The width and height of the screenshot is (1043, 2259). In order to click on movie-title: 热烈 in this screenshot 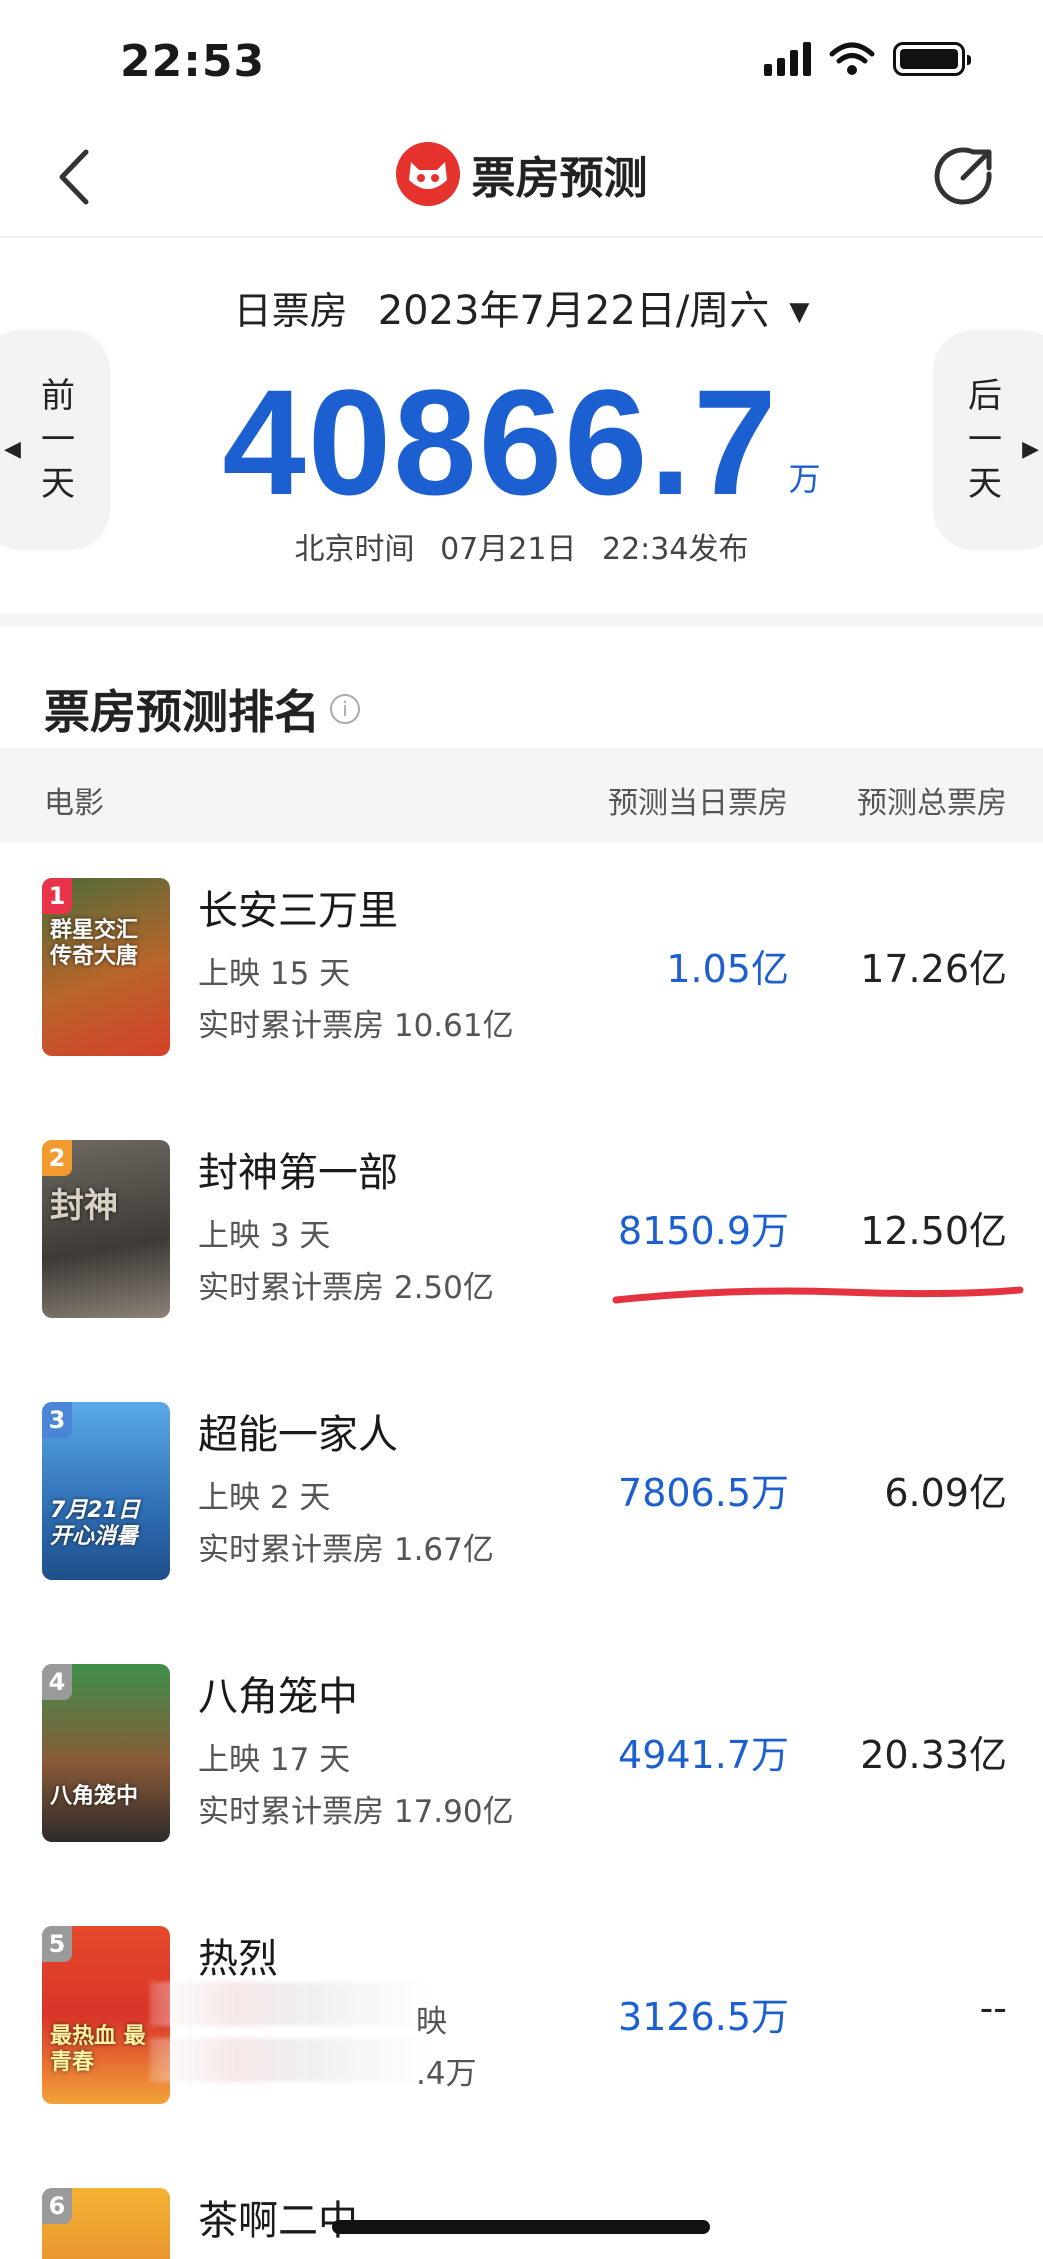, I will do `click(238, 1959)`.